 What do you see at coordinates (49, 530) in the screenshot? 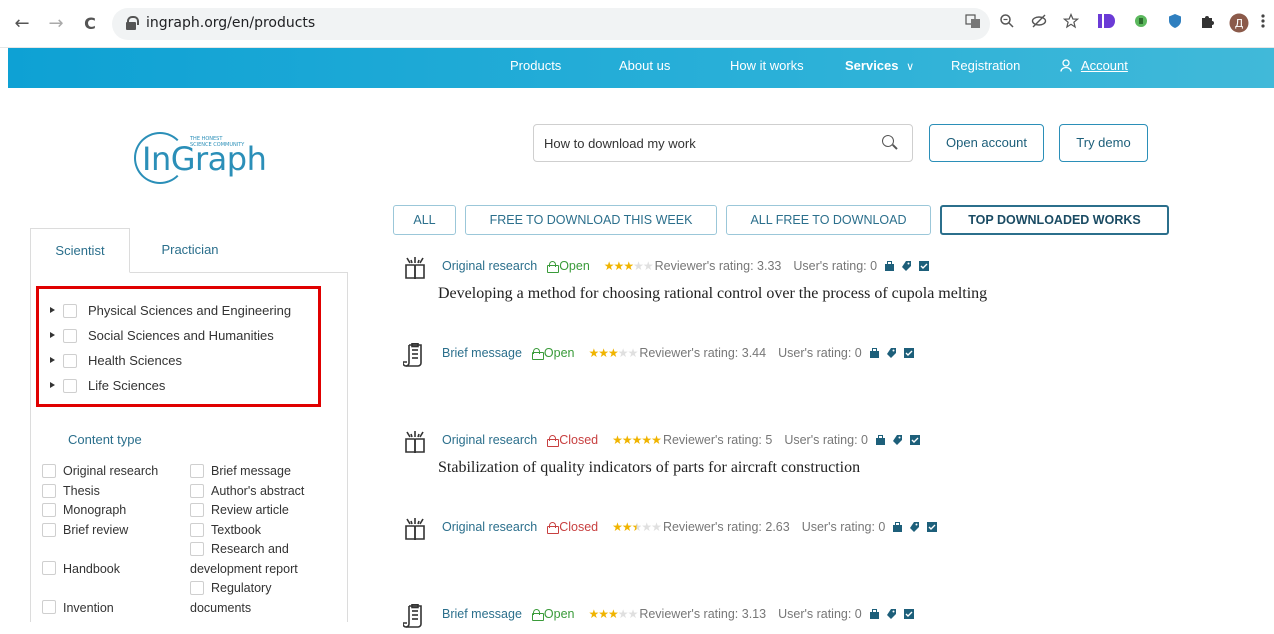
I see `checkbox-brief-review` at bounding box center [49, 530].